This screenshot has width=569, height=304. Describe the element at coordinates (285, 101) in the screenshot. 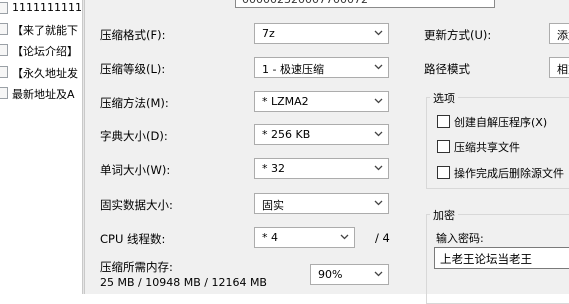

I see `method-select-value: * LZMA2` at that location.